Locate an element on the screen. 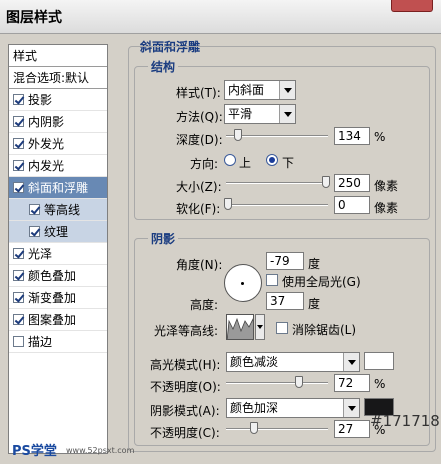  angle-dial is located at coordinates (243, 283).